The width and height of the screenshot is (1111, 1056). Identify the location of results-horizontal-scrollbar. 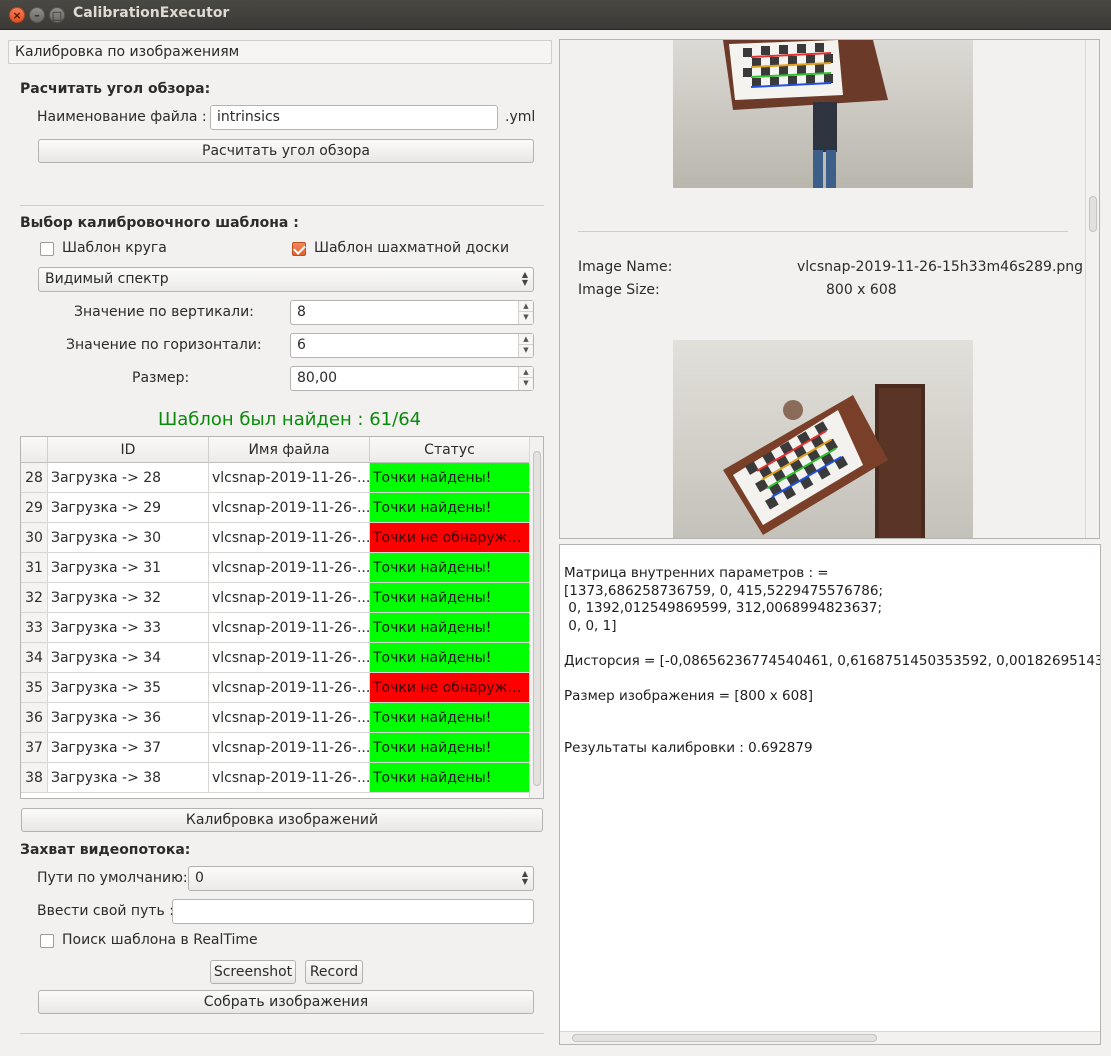
(830, 1037).